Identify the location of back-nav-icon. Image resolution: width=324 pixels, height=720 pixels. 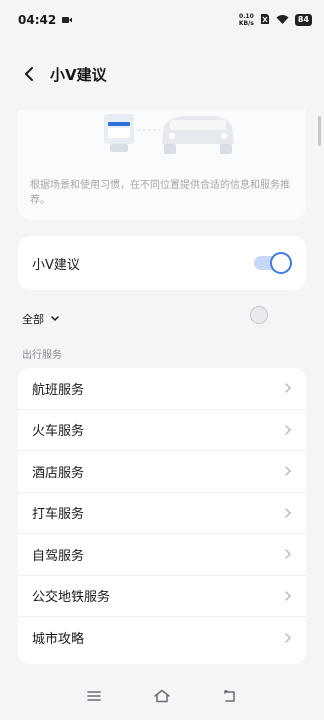
(230, 696).